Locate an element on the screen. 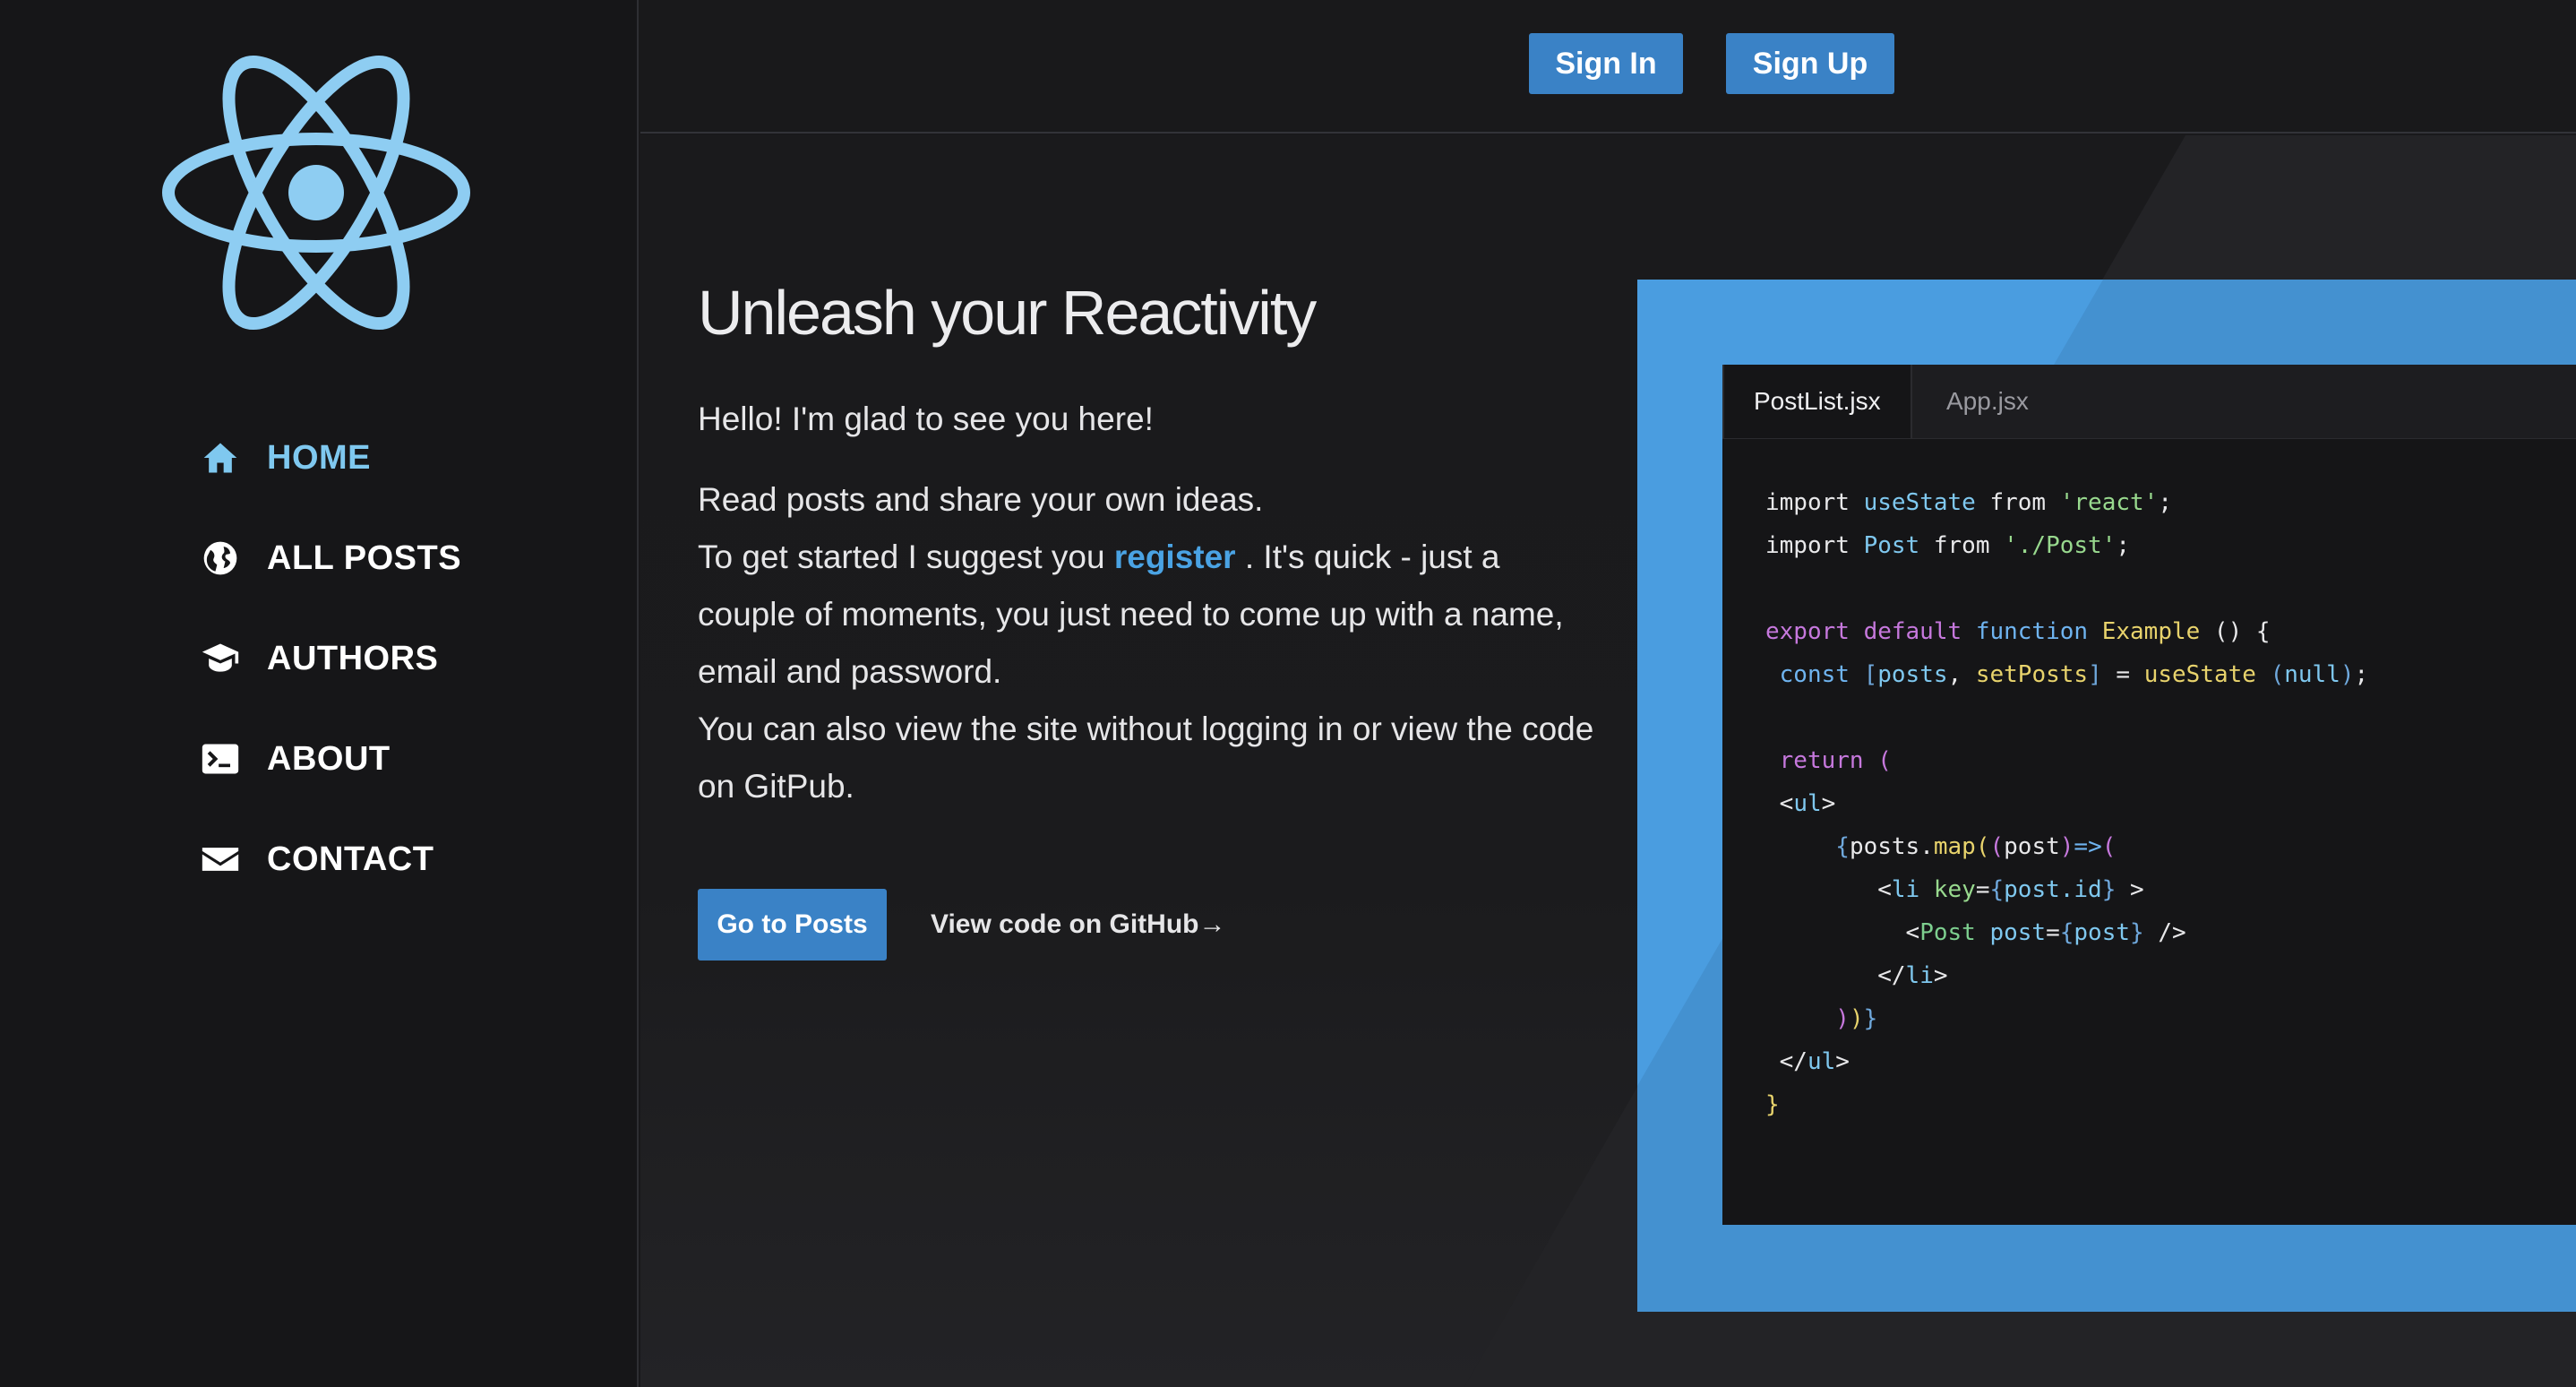  code-line: ))} is located at coordinates (1856, 1018).